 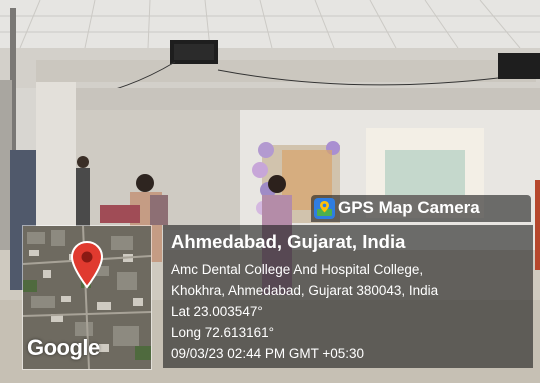 What do you see at coordinates (222, 332) in the screenshot?
I see `longitude-text: Long 72.613161°` at bounding box center [222, 332].